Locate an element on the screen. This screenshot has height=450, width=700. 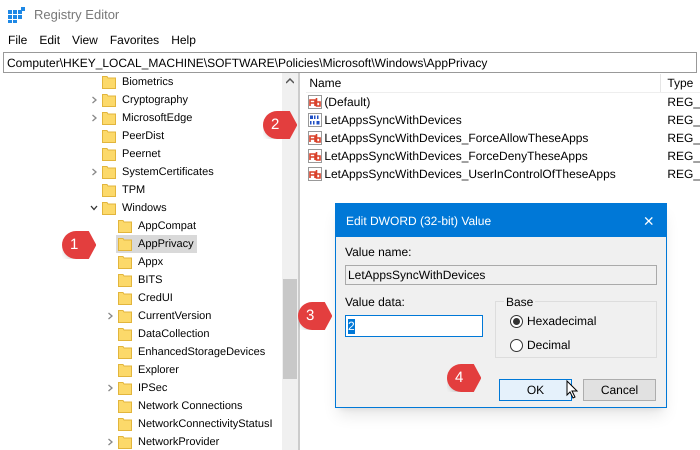
value-name: LetAppsSyncWithDevices is located at coordinates (393, 120).